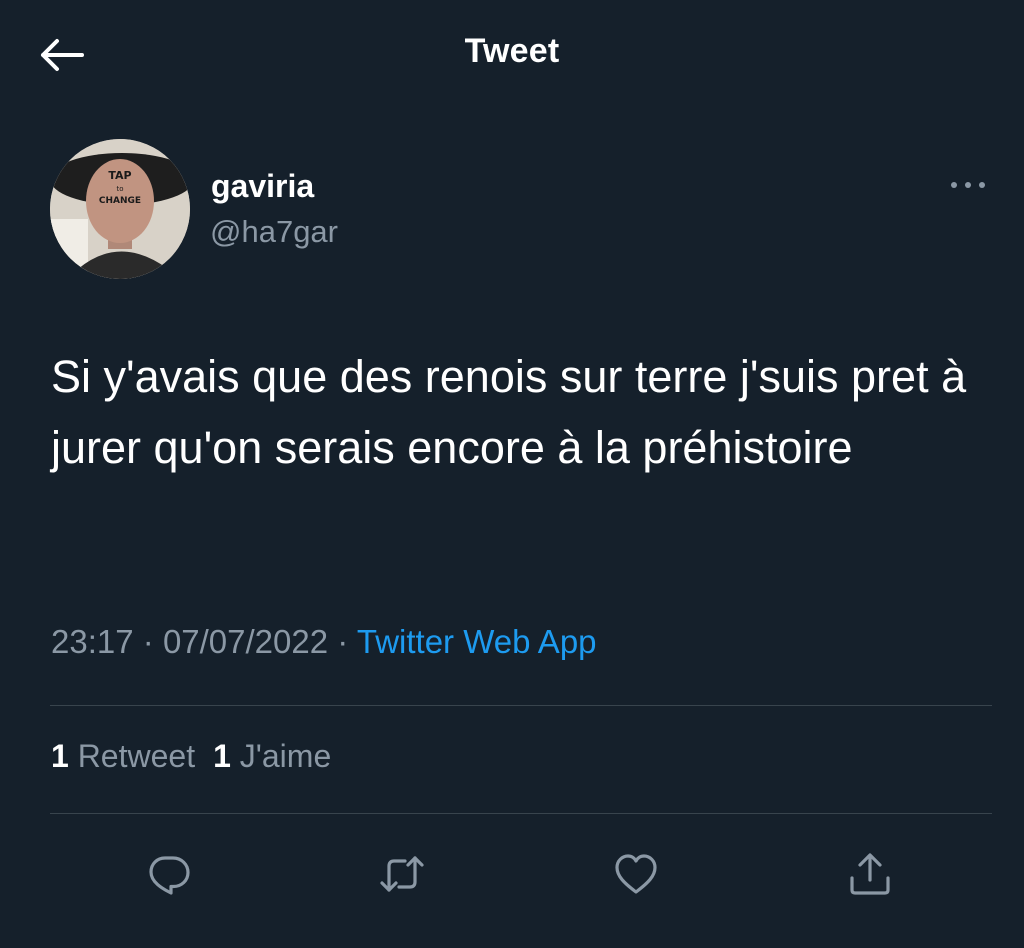  Describe the element at coordinates (477, 641) in the screenshot. I see `tweet-source-link: Twitter Web App` at that location.